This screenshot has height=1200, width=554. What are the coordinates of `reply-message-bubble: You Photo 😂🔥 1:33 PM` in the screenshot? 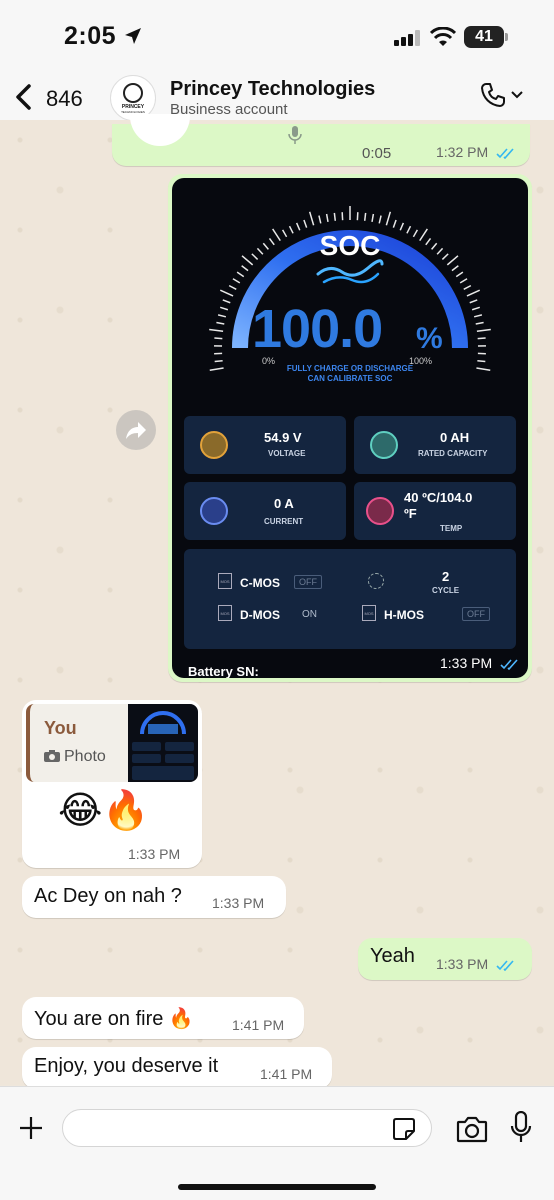 It's located at (112, 784).